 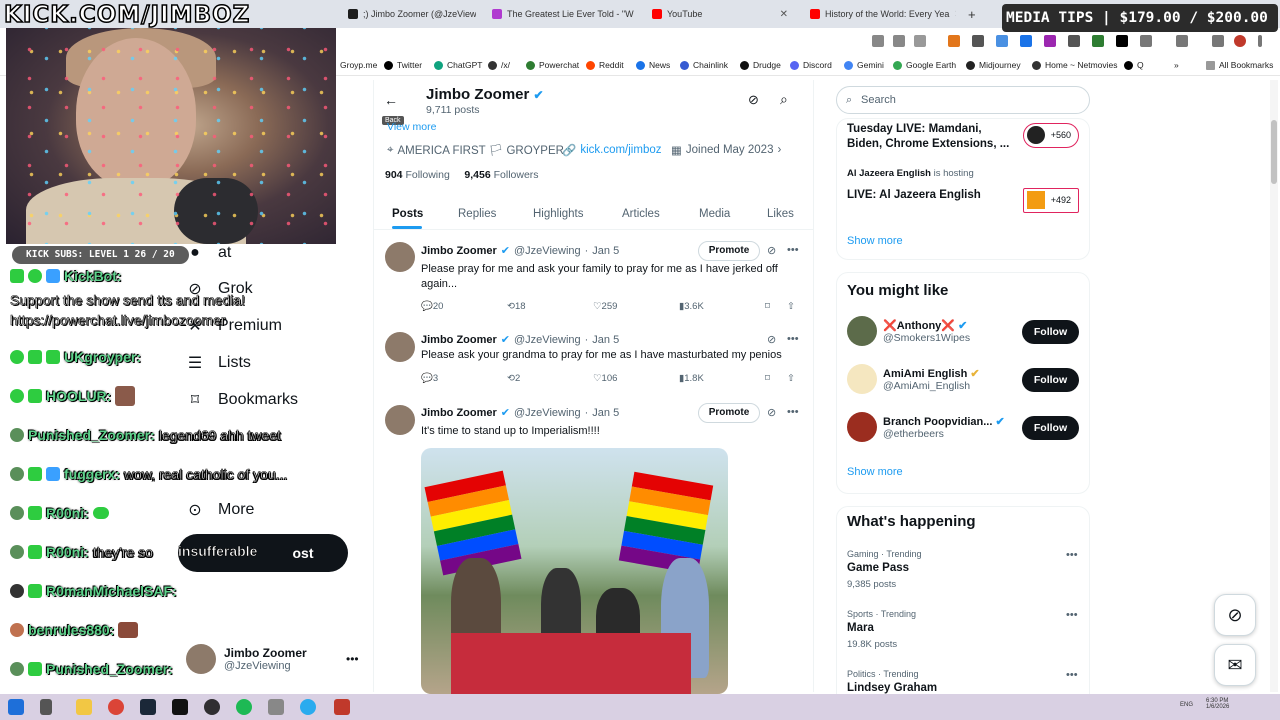 I want to click on suggestion-row: AmiAmi English ✔ @AmiAmi_English, so click(x=913, y=379).